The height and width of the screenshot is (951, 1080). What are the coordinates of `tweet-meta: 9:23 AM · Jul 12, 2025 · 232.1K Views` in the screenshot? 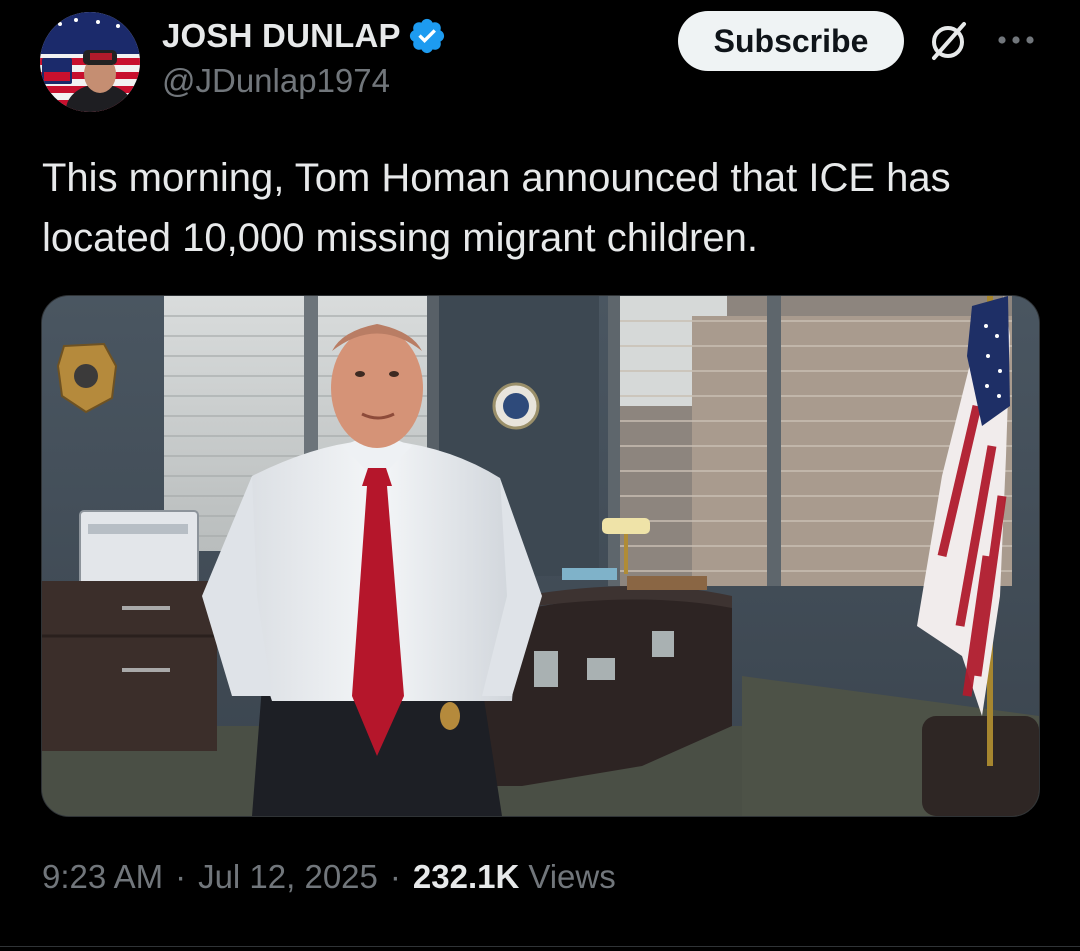 It's located at (329, 877).